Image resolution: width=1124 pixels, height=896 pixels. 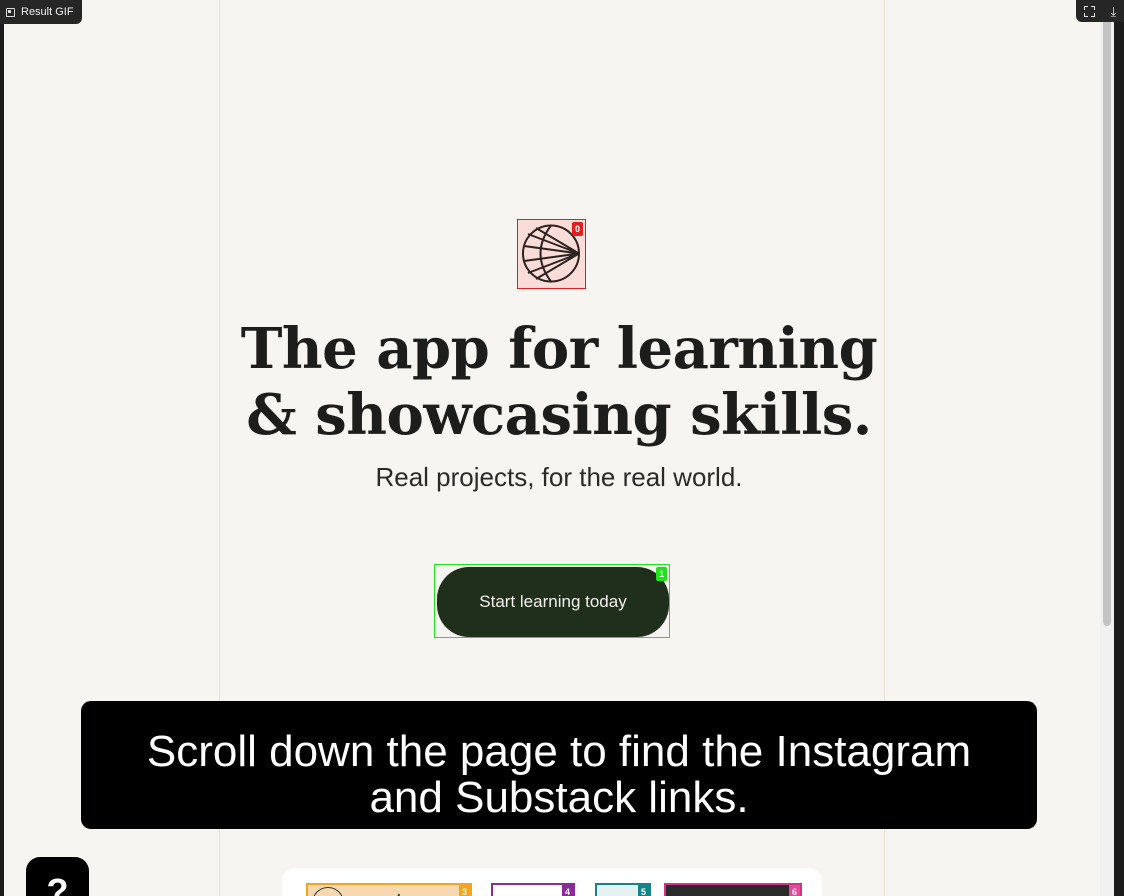 I want to click on partner-logo-link: nextwo 3, so click(x=389, y=889).